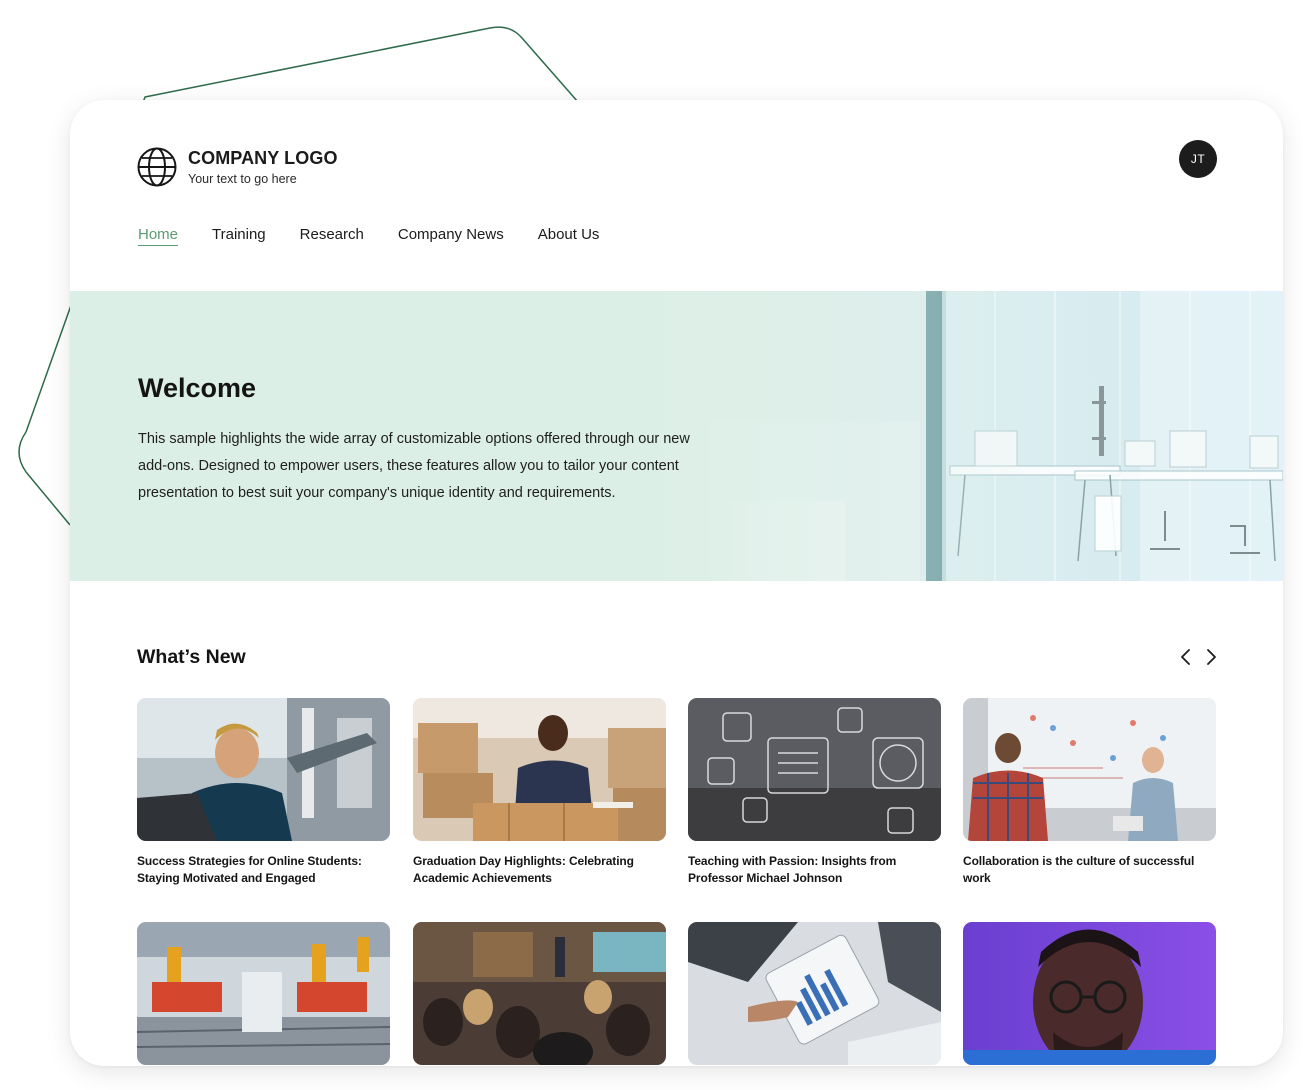 The width and height of the screenshot is (1303, 1090). I want to click on carousel-prev-button, so click(1186, 657).